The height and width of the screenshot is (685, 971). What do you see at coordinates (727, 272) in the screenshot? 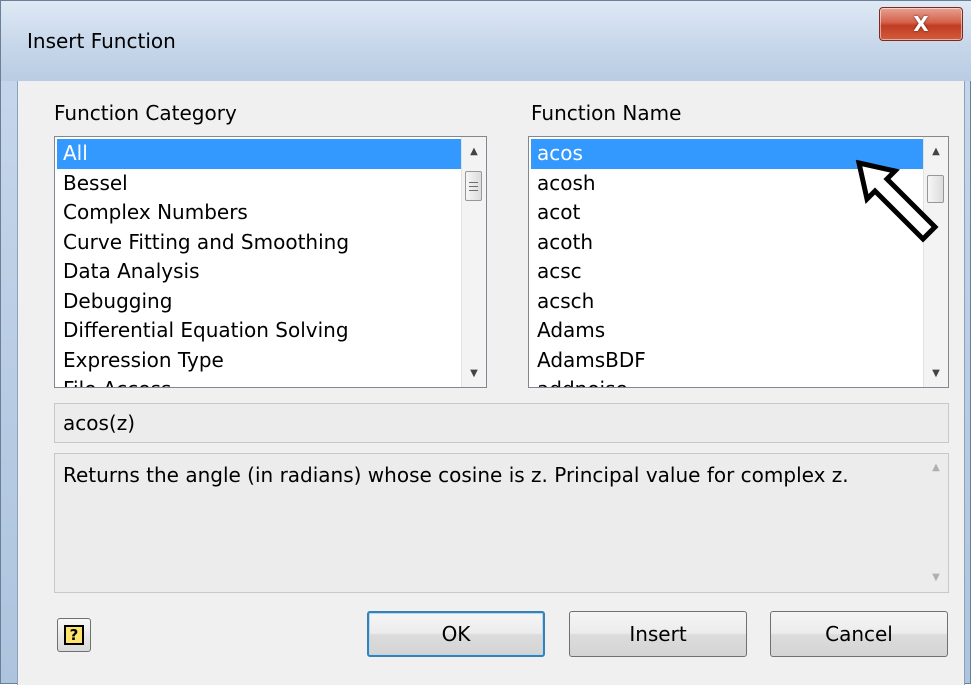
I see `list-item: acsc` at bounding box center [727, 272].